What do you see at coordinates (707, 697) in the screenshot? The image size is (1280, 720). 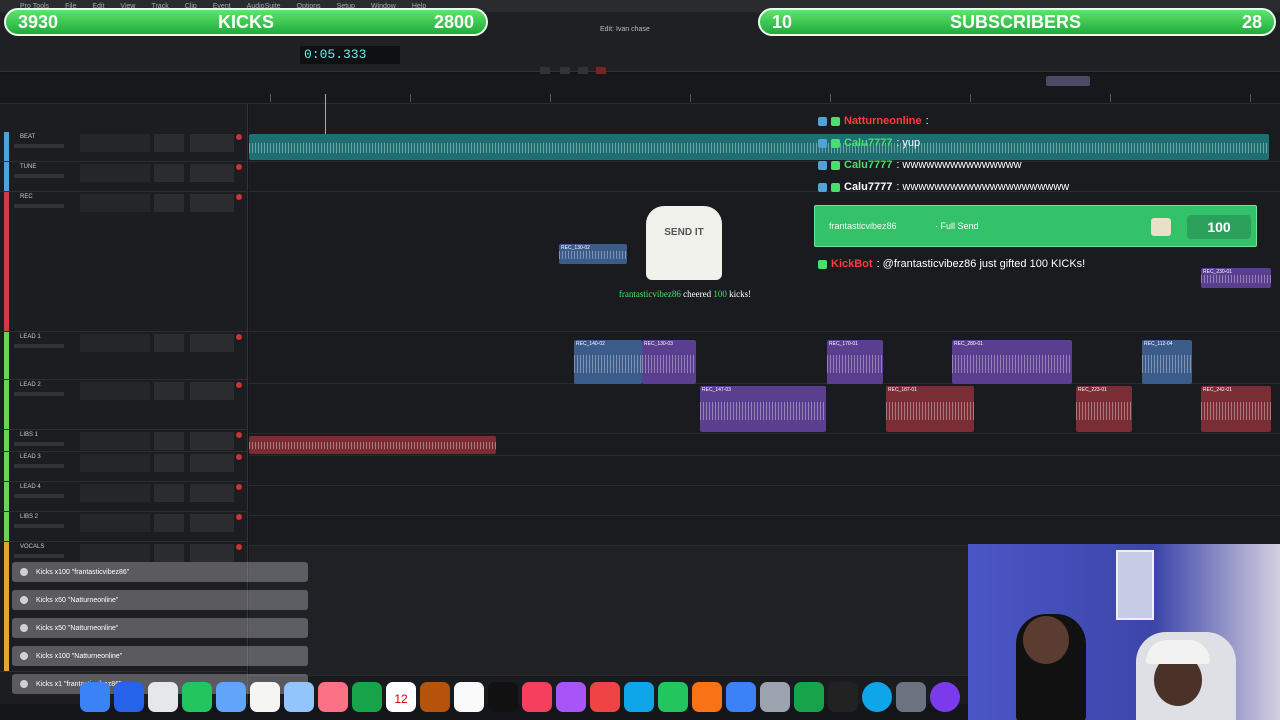 I see `pages-icon` at bounding box center [707, 697].